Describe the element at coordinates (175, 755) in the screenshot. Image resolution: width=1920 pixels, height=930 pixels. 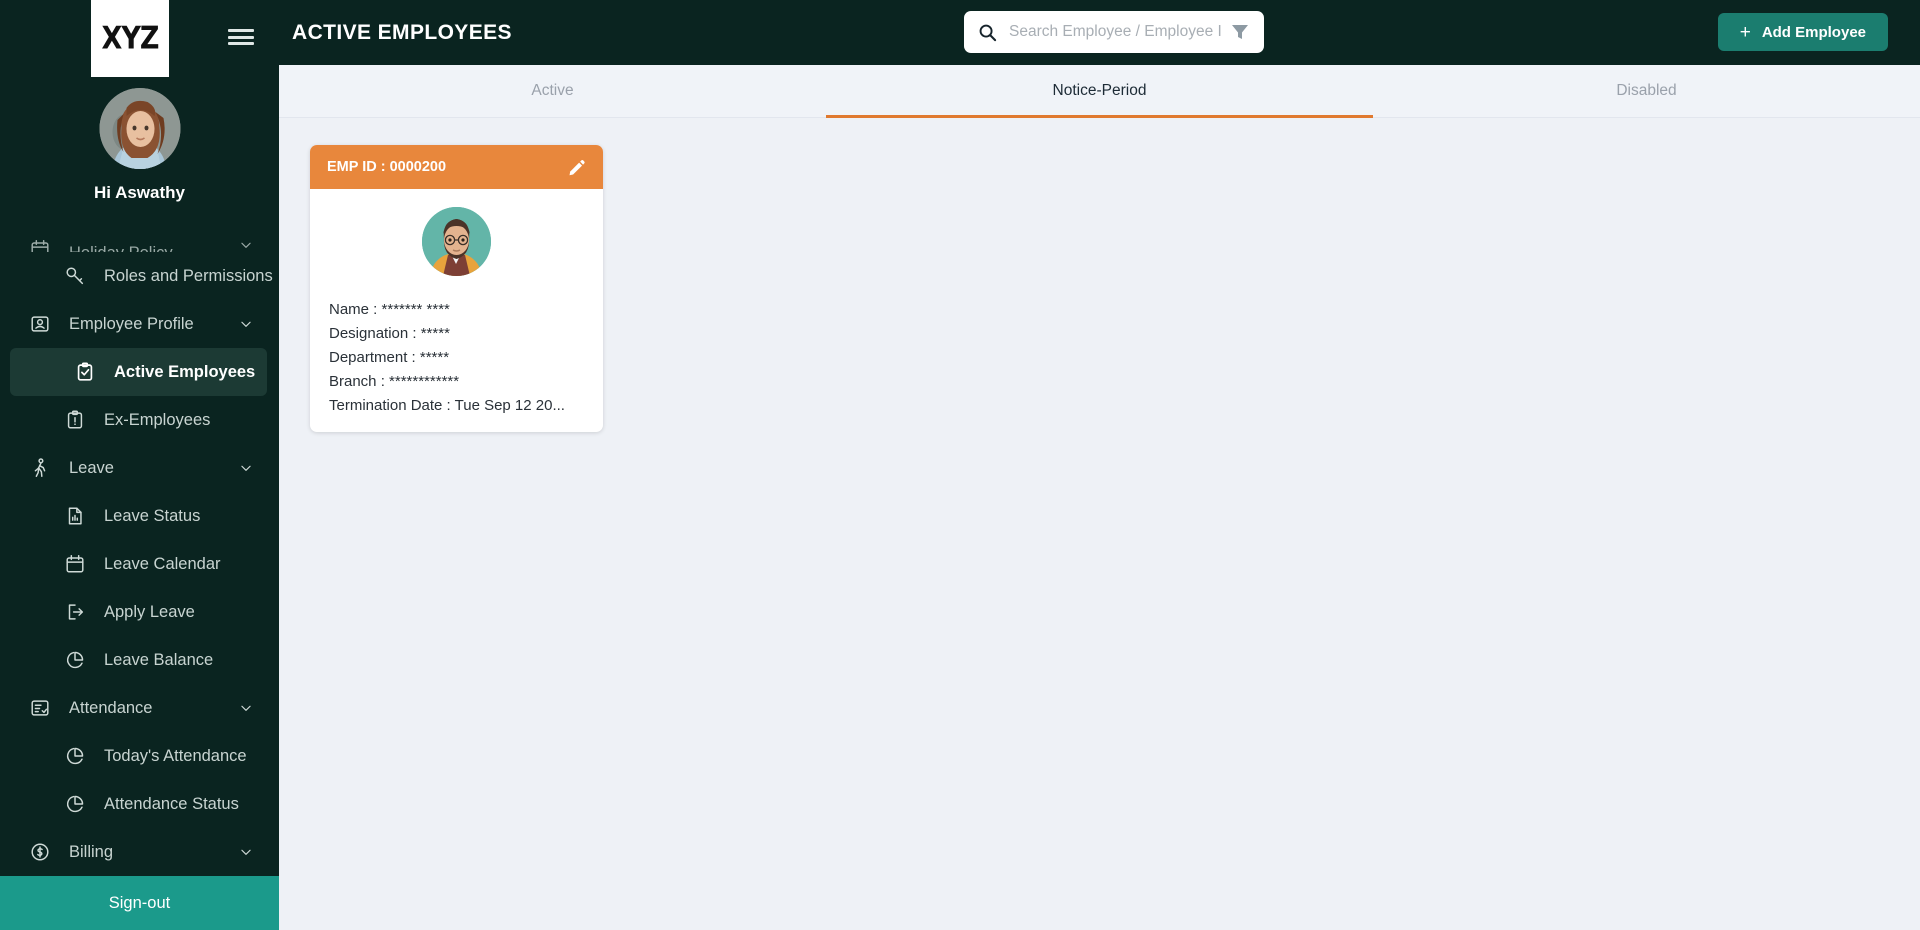
I see `sidebar-item-label: Today's Attendance` at that location.